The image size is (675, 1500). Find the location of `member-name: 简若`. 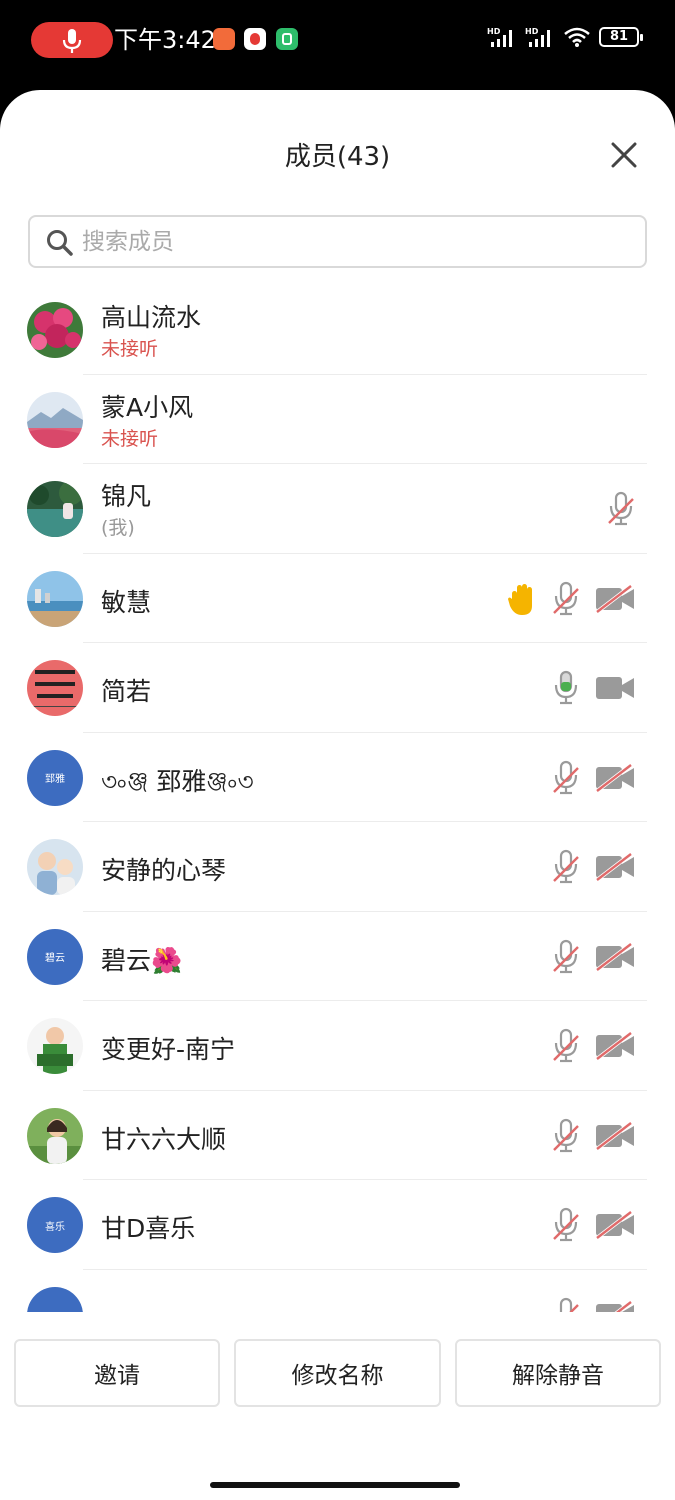

member-name: 简若 is located at coordinates (126, 691).